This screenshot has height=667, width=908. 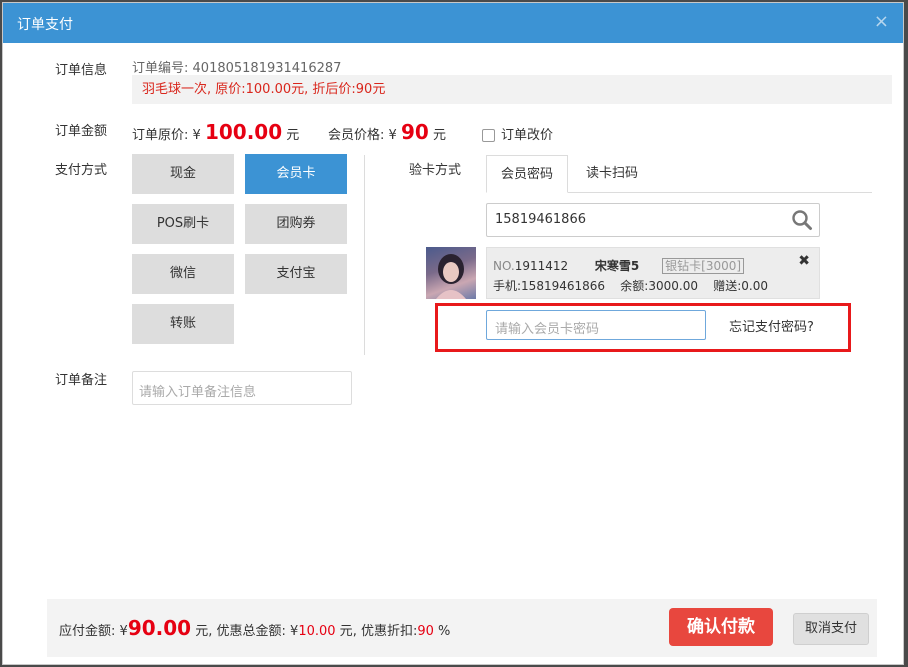 What do you see at coordinates (527, 174) in the screenshot?
I see `tab-member-password: 会员密码` at bounding box center [527, 174].